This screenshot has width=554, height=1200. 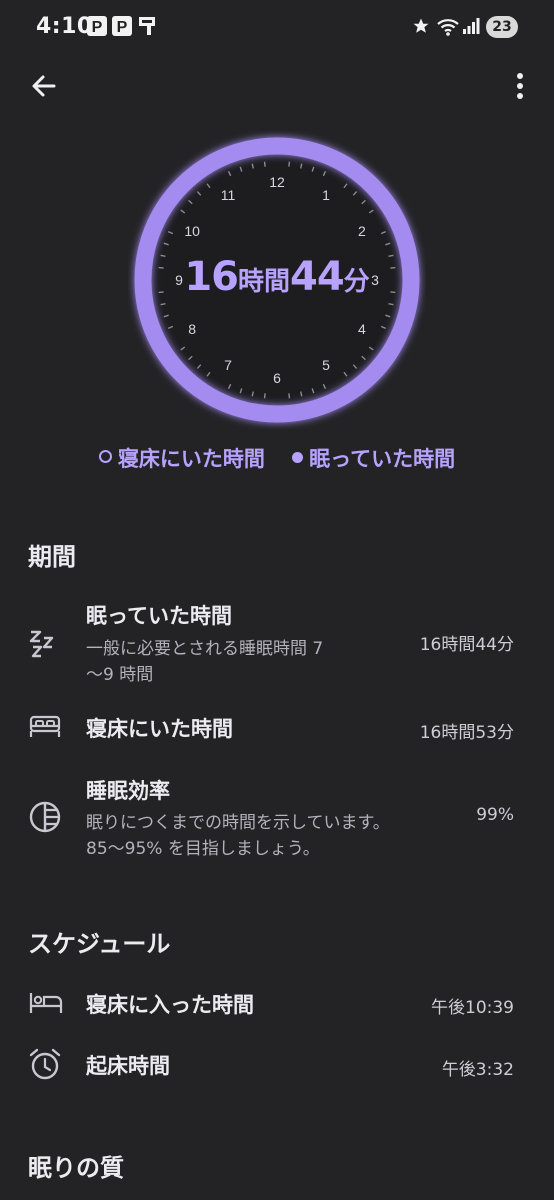 I want to click on filled-dot-icon, so click(x=298, y=457).